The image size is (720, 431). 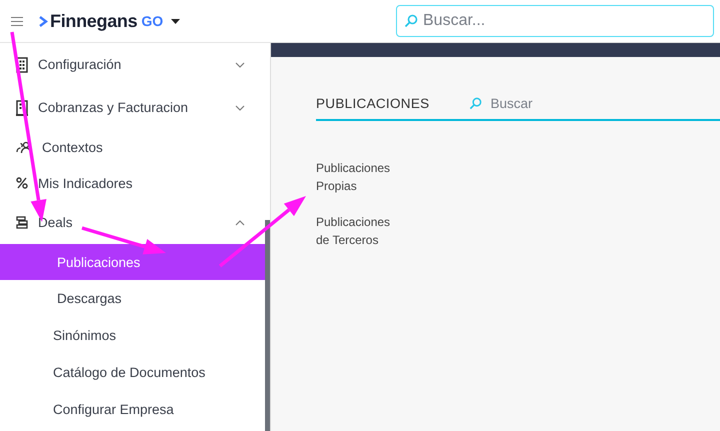 What do you see at coordinates (132, 107) in the screenshot?
I see `sidebar-item: Cobranzas y Facturacion` at bounding box center [132, 107].